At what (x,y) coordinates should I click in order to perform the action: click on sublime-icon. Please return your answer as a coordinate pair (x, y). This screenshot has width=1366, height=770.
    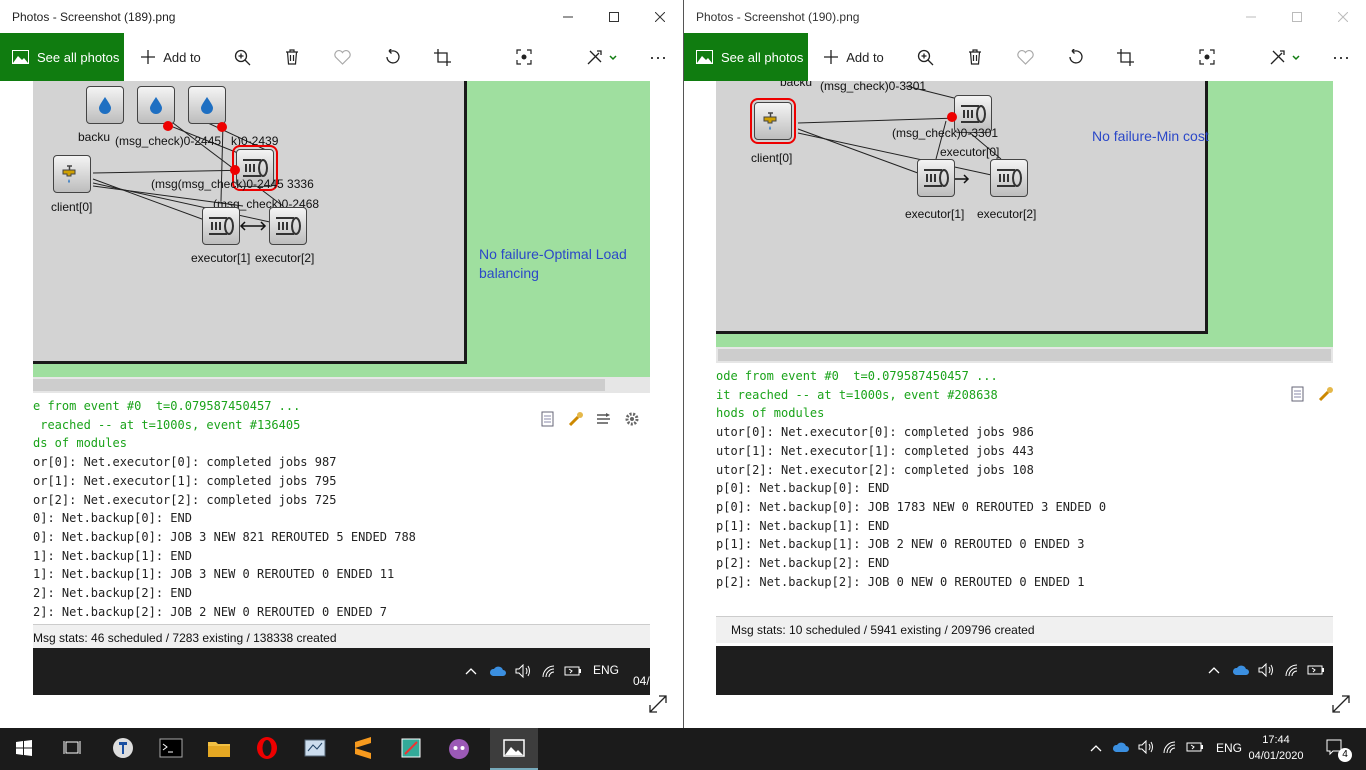
    Looking at the image, I should click on (363, 748).